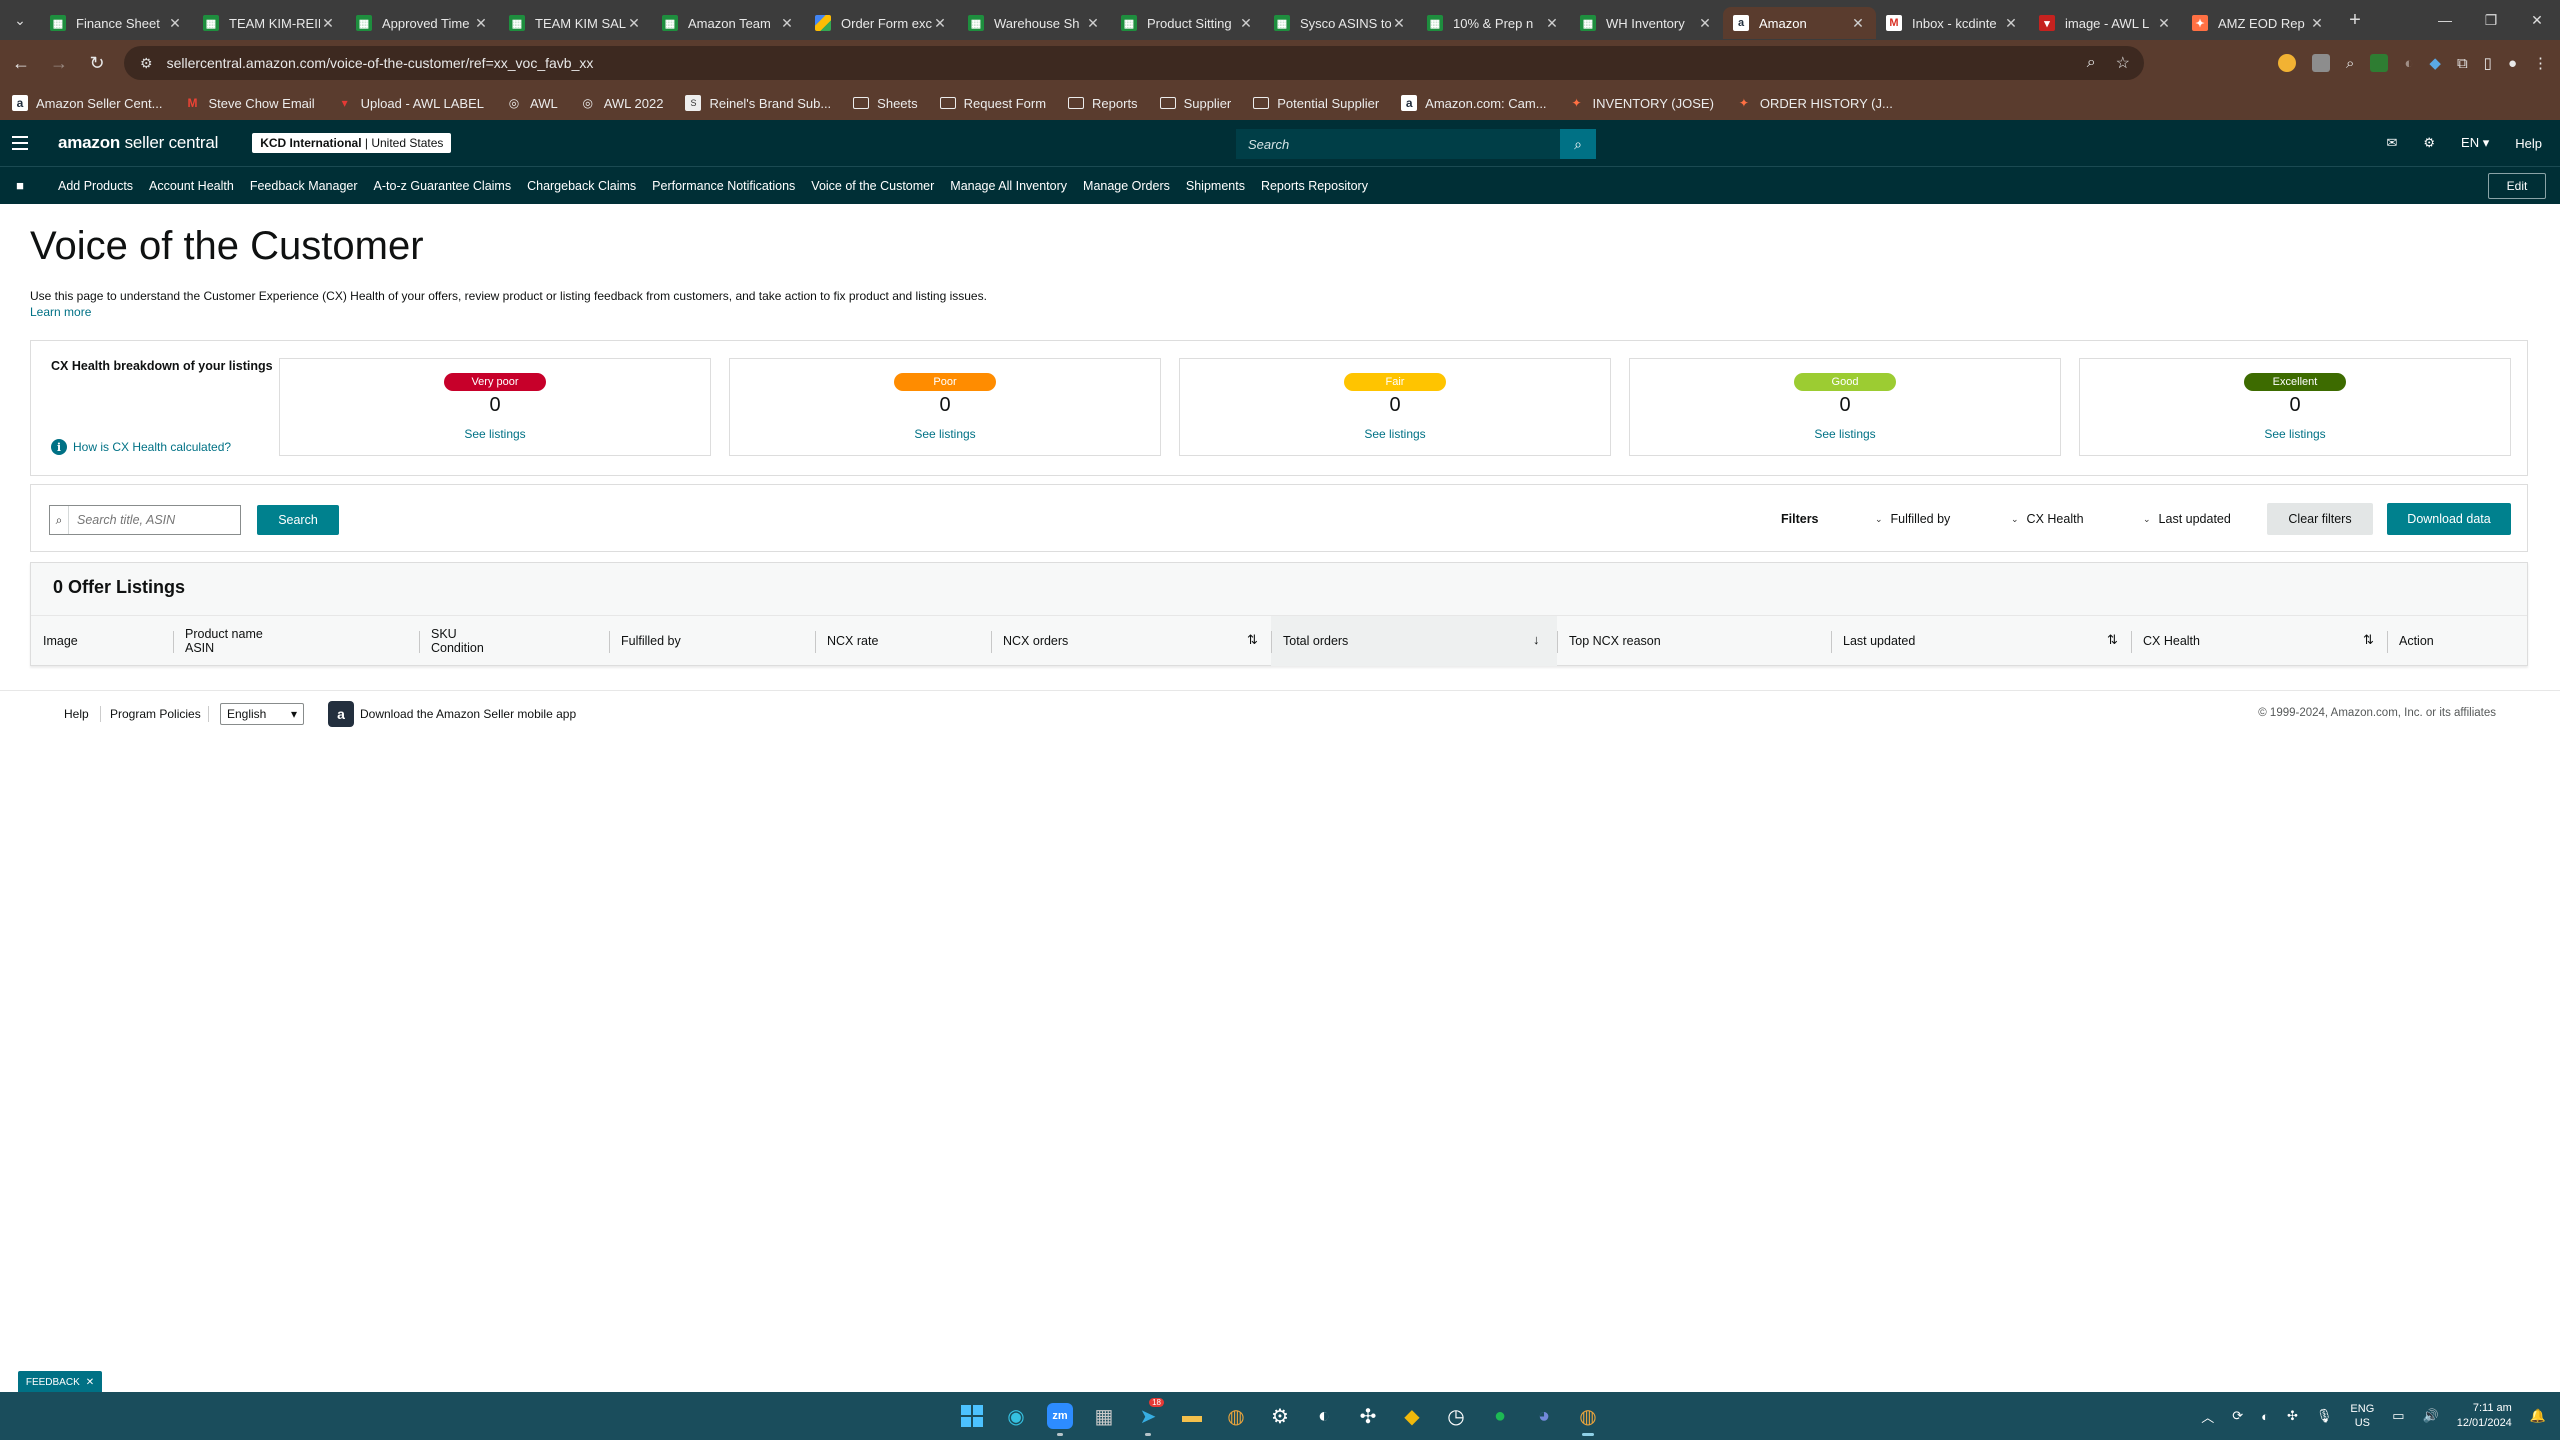  What do you see at coordinates (621, 103) in the screenshot?
I see `bookmark-awl-2022: ◎ AWL 2022` at bounding box center [621, 103].